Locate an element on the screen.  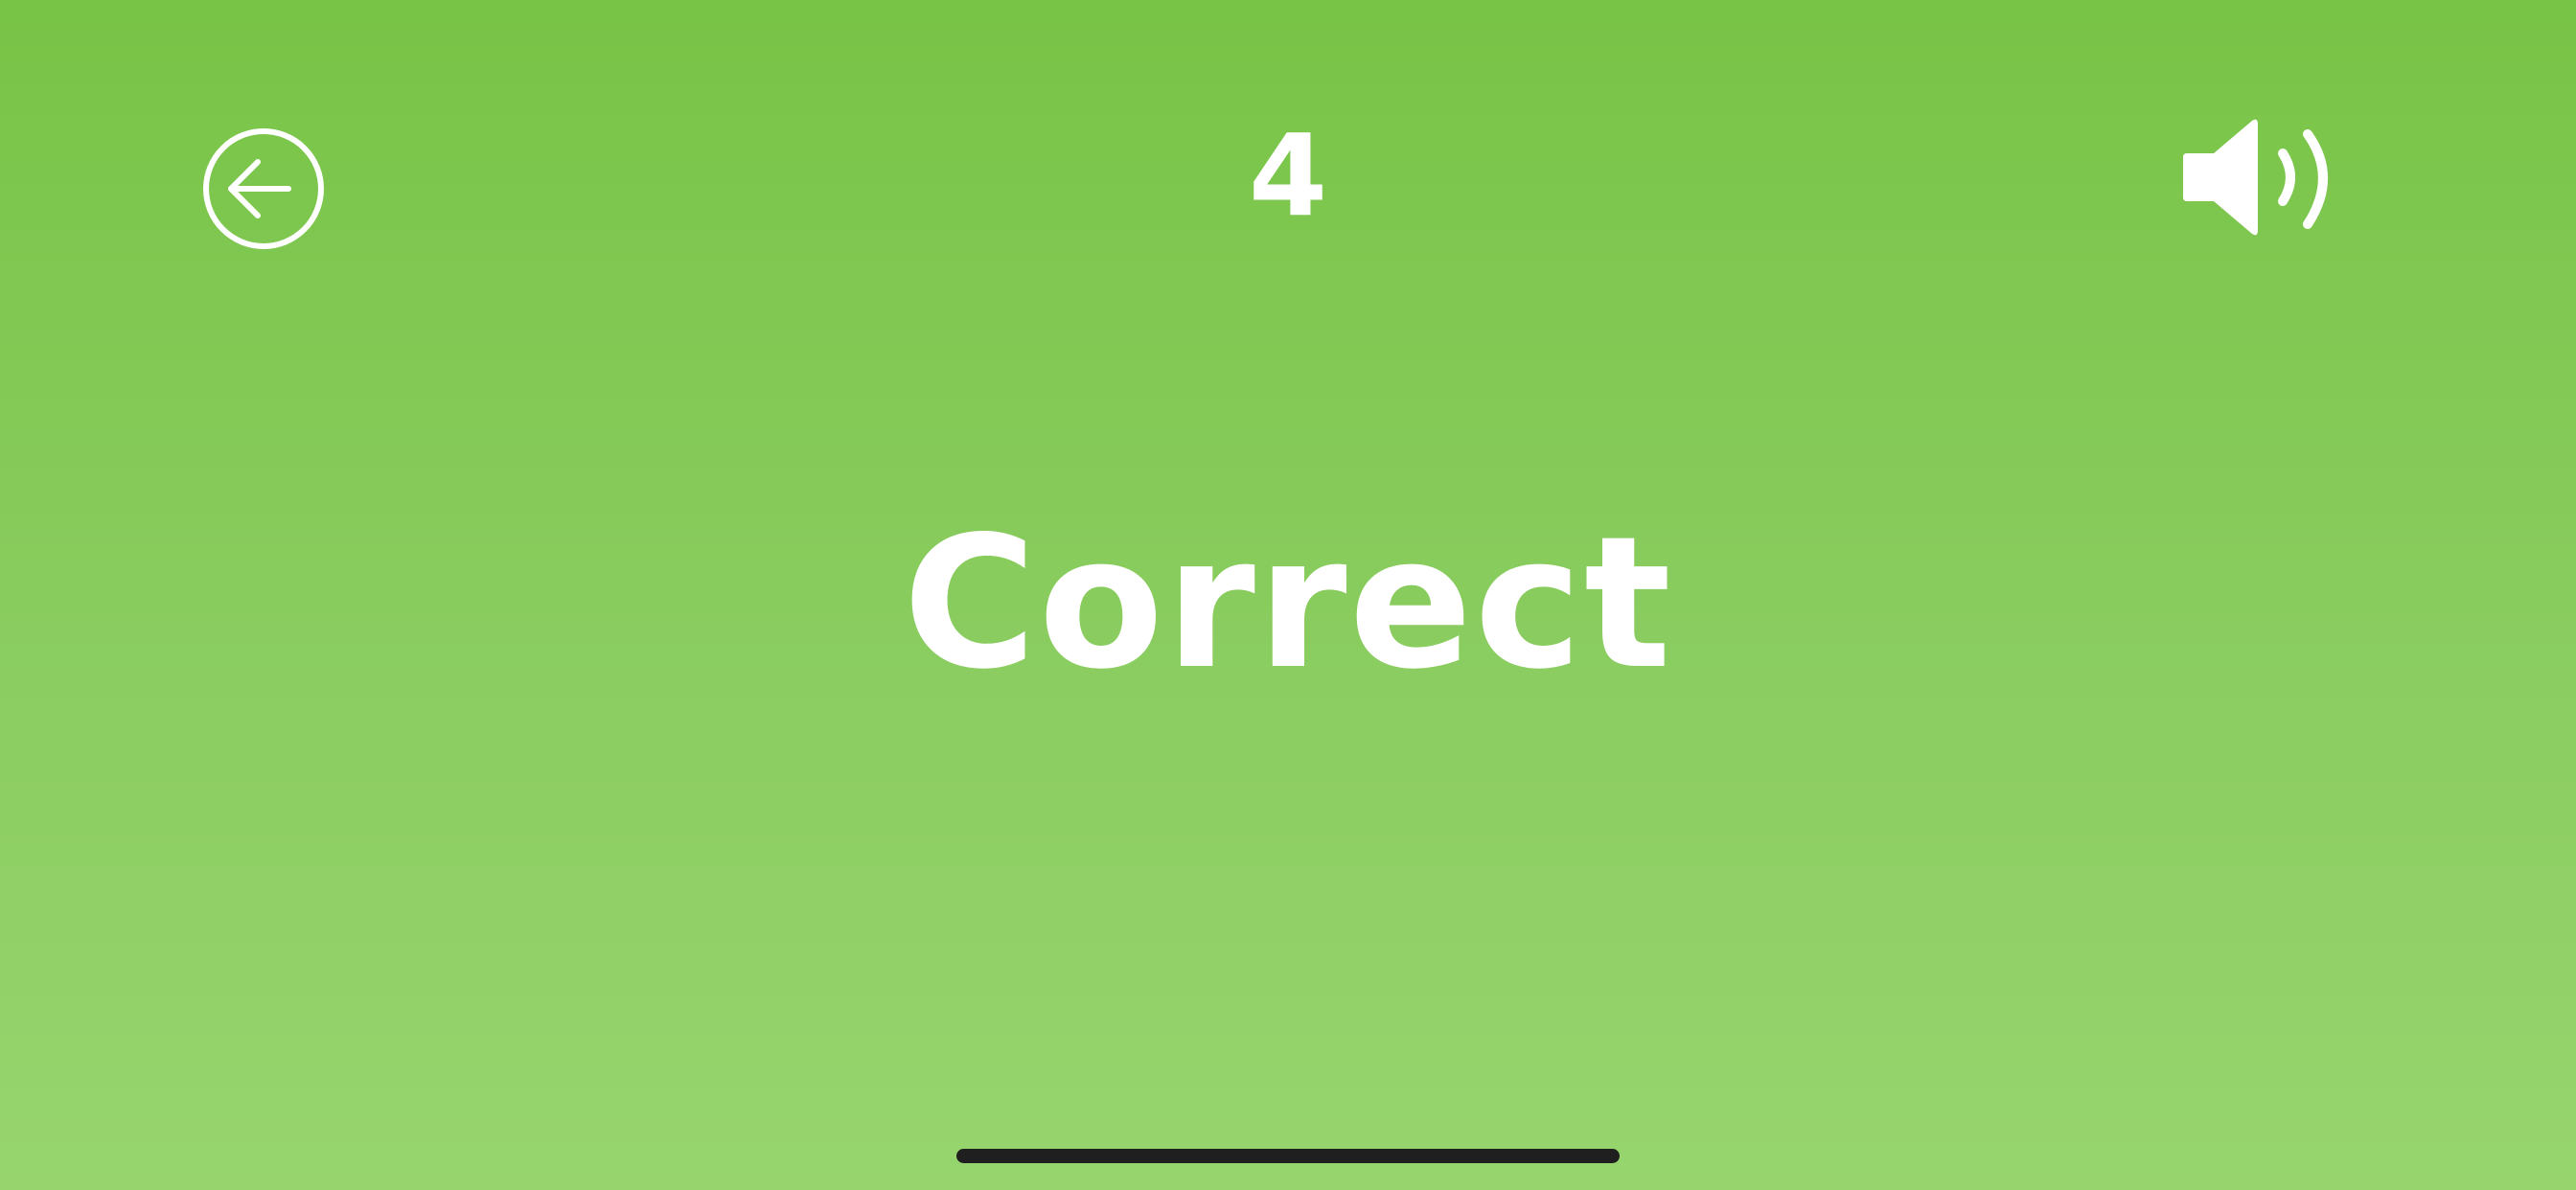
back-arrow-circle-icon is located at coordinates (263, 189).